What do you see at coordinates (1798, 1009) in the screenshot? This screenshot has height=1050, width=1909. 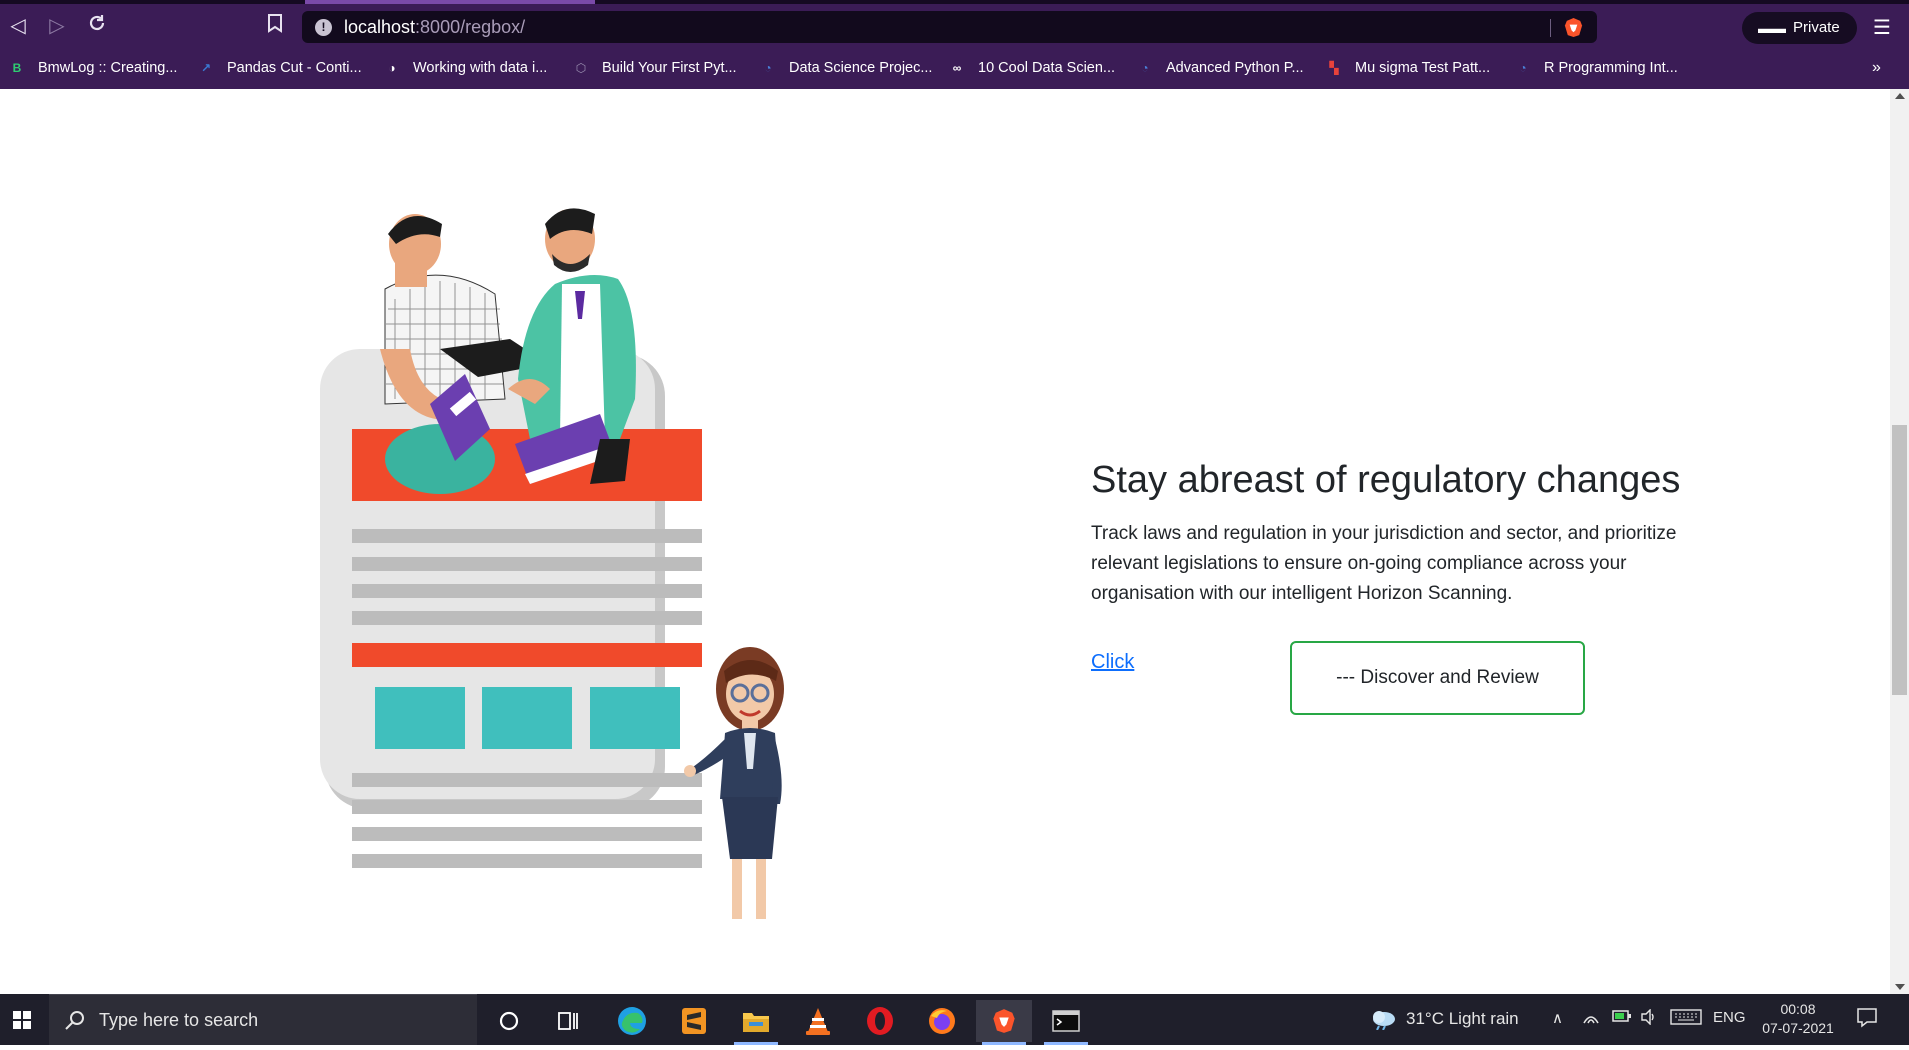 I see `clock-time: 00:08` at bounding box center [1798, 1009].